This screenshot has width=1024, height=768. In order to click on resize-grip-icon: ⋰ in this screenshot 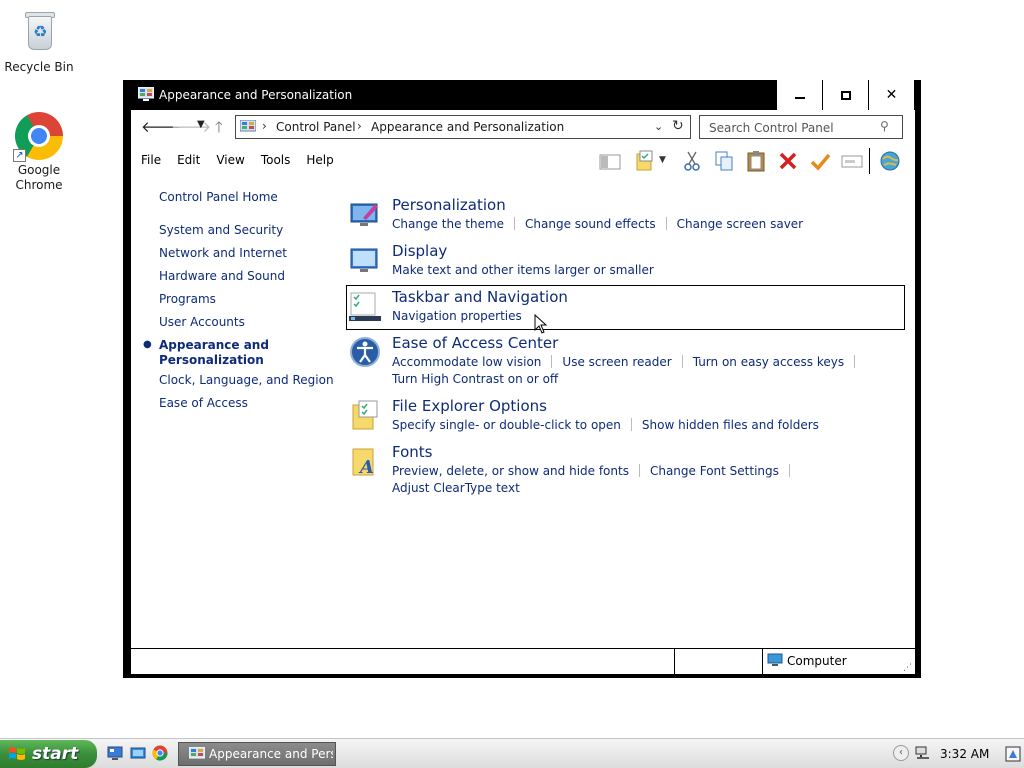, I will do `click(907, 668)`.